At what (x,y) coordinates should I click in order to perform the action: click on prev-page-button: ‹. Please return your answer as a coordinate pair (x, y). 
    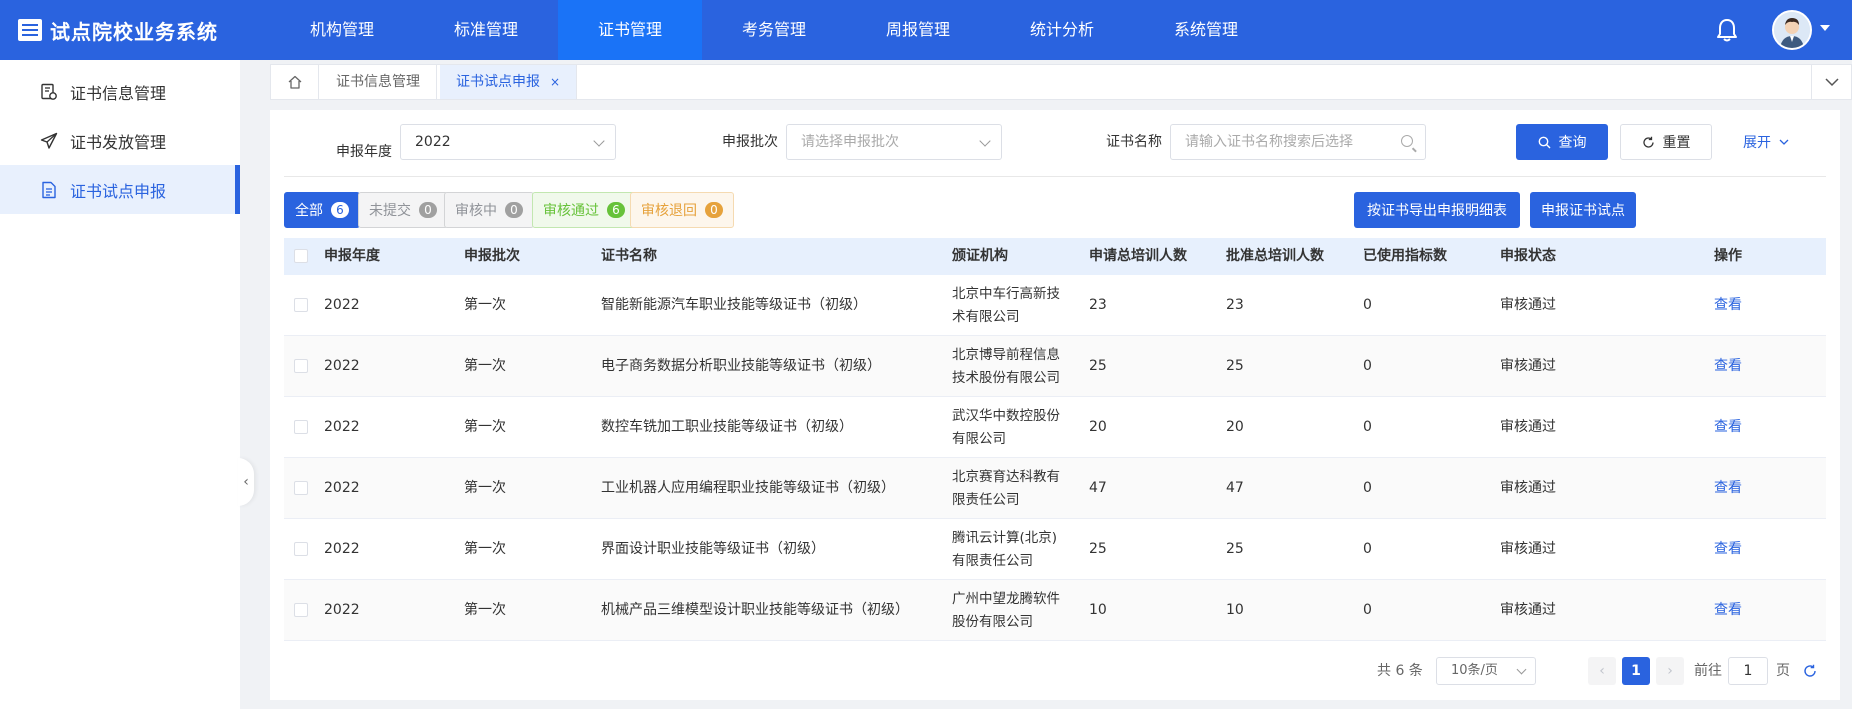
    Looking at the image, I should click on (1602, 671).